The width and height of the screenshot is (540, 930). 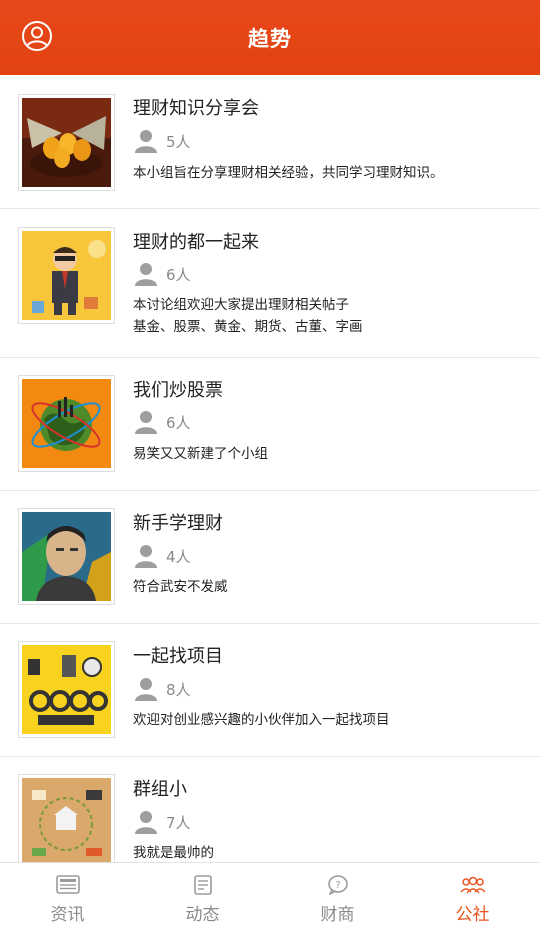 I want to click on question-bubble-icon: ?, so click(x=337, y=885).